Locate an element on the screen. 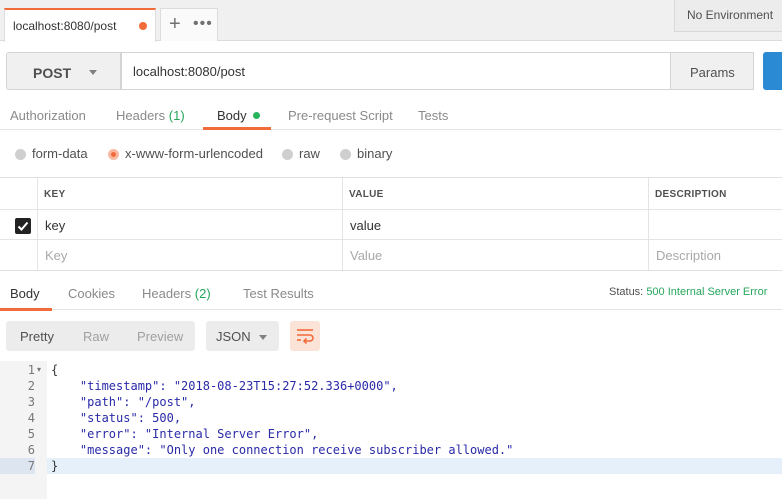  tab-tests: Tests is located at coordinates (433, 115).